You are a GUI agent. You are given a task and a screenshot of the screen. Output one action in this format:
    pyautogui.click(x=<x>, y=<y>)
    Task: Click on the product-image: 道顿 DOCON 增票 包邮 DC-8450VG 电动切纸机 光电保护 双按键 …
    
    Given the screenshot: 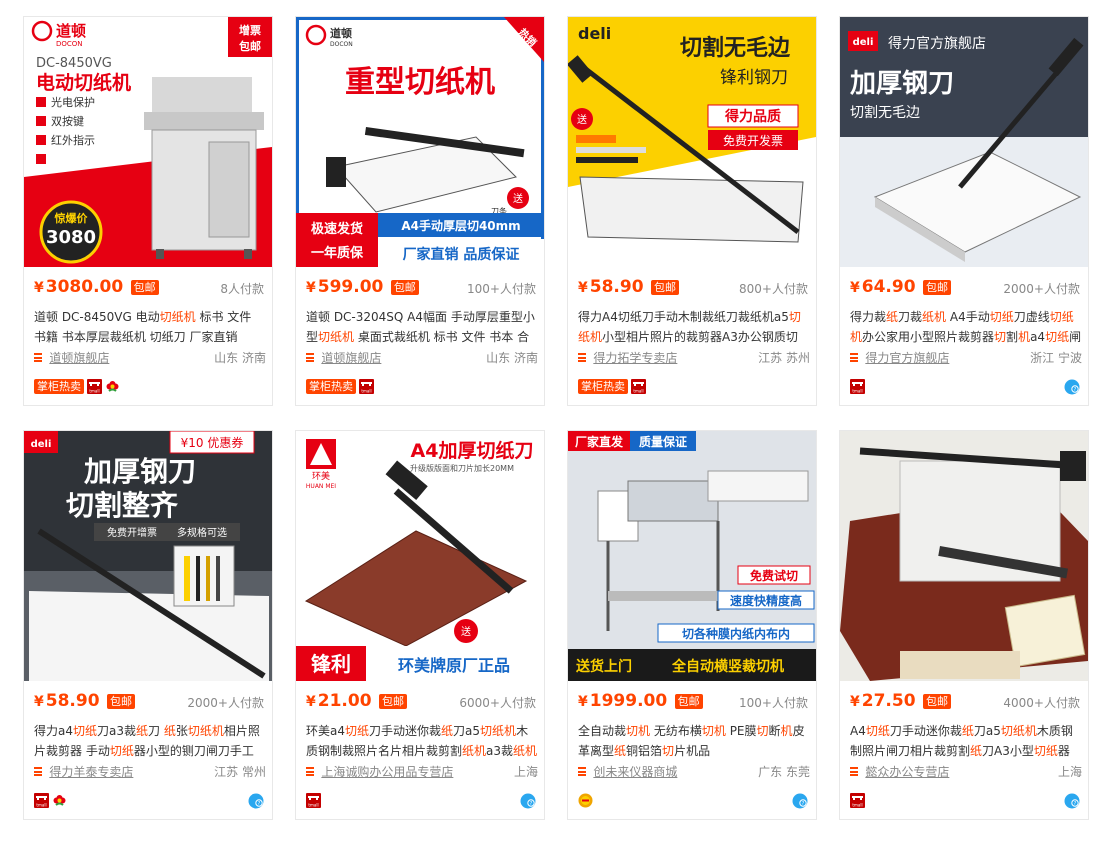 What is the action you would take?
    pyautogui.click(x=148, y=142)
    